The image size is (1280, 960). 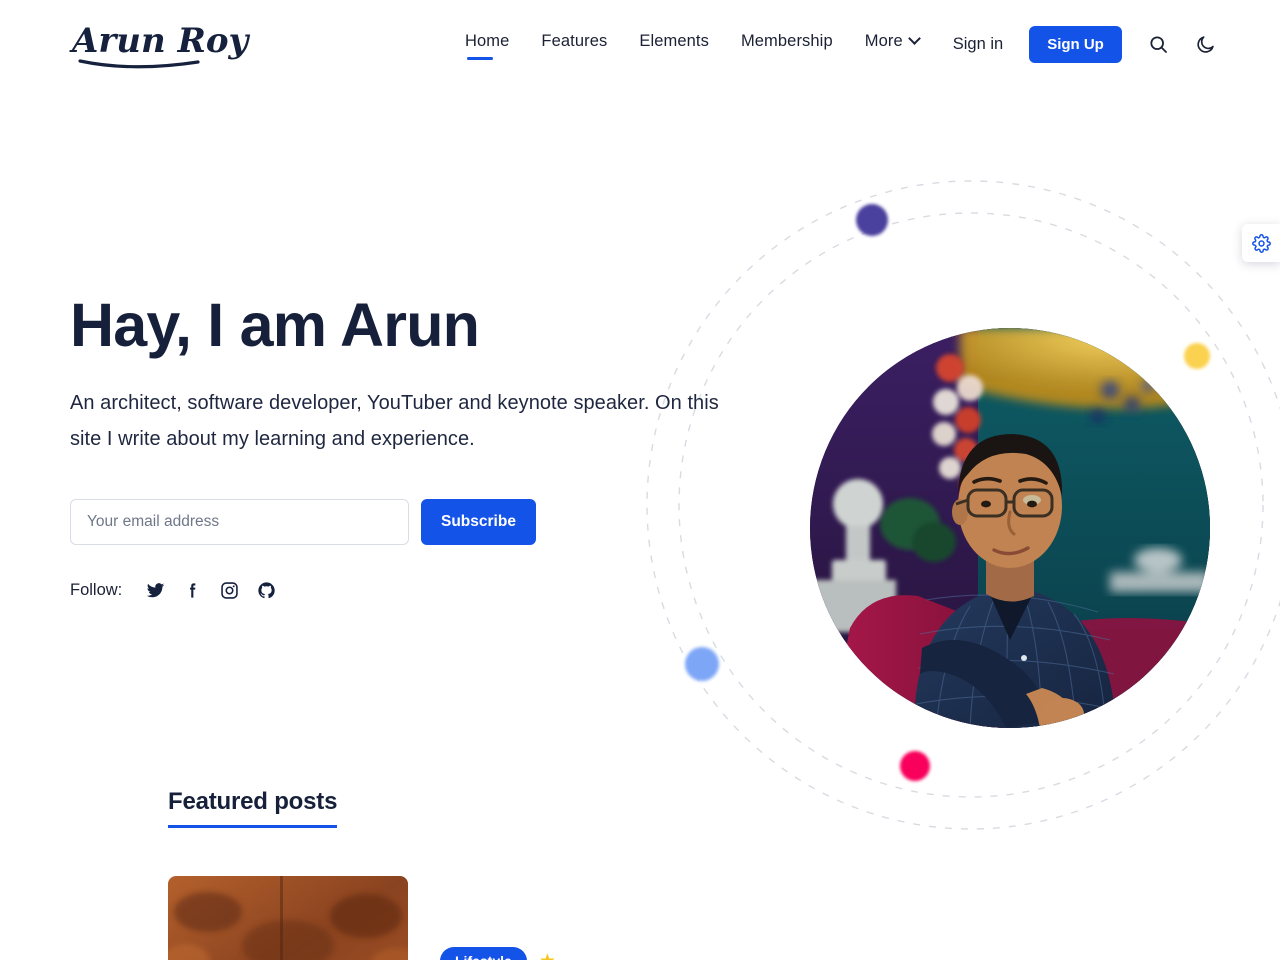 I want to click on nav-item-more: More, so click(x=892, y=44).